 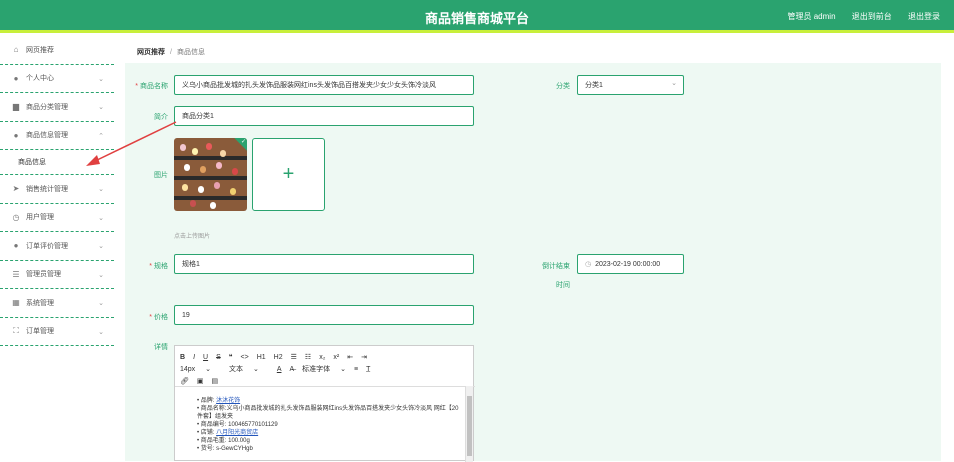 What do you see at coordinates (210, 174) in the screenshot?
I see `product-image-thumbnail: ✓` at bounding box center [210, 174].